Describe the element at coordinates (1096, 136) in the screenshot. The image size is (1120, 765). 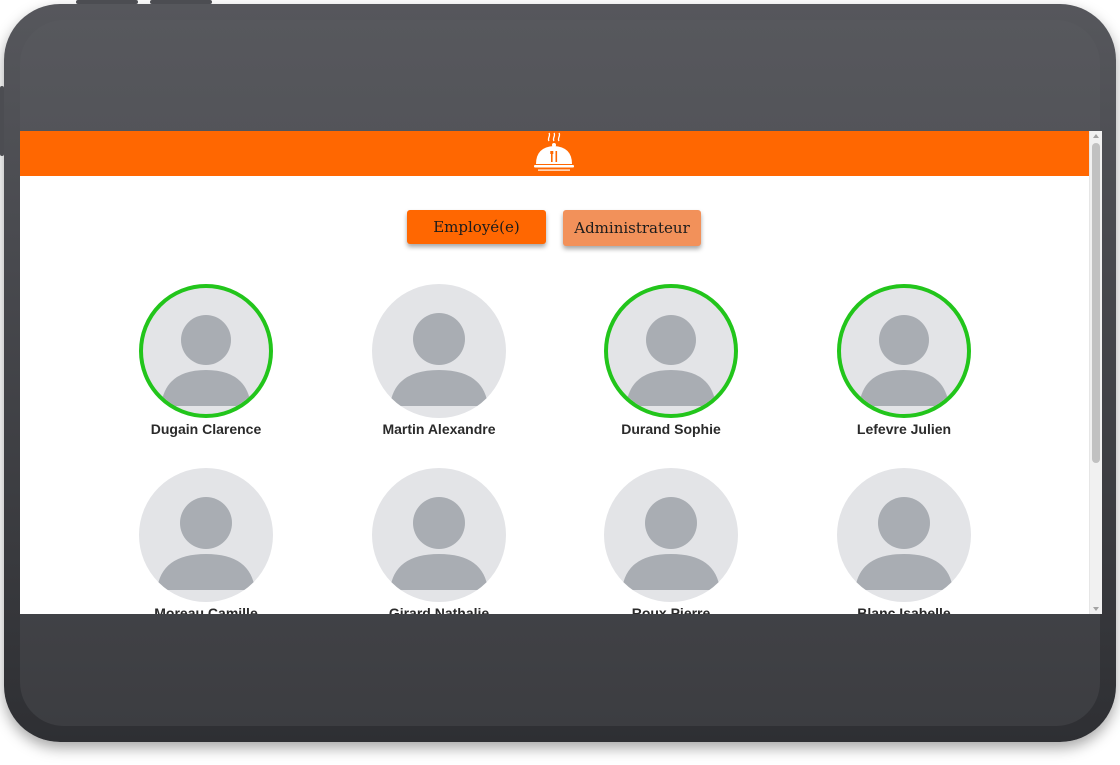
I see `scroll-up-arrow-icon` at that location.